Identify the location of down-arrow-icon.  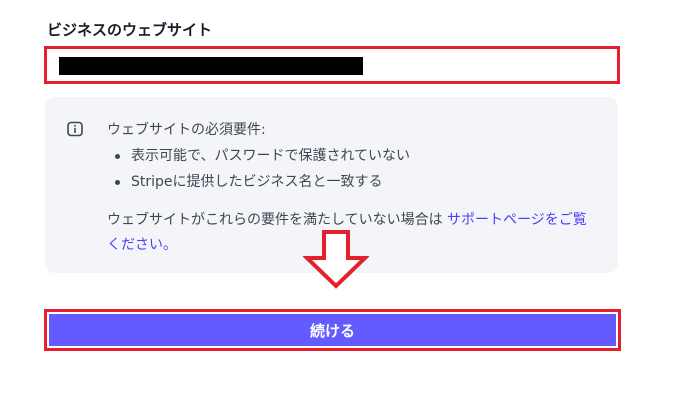
(336, 259).